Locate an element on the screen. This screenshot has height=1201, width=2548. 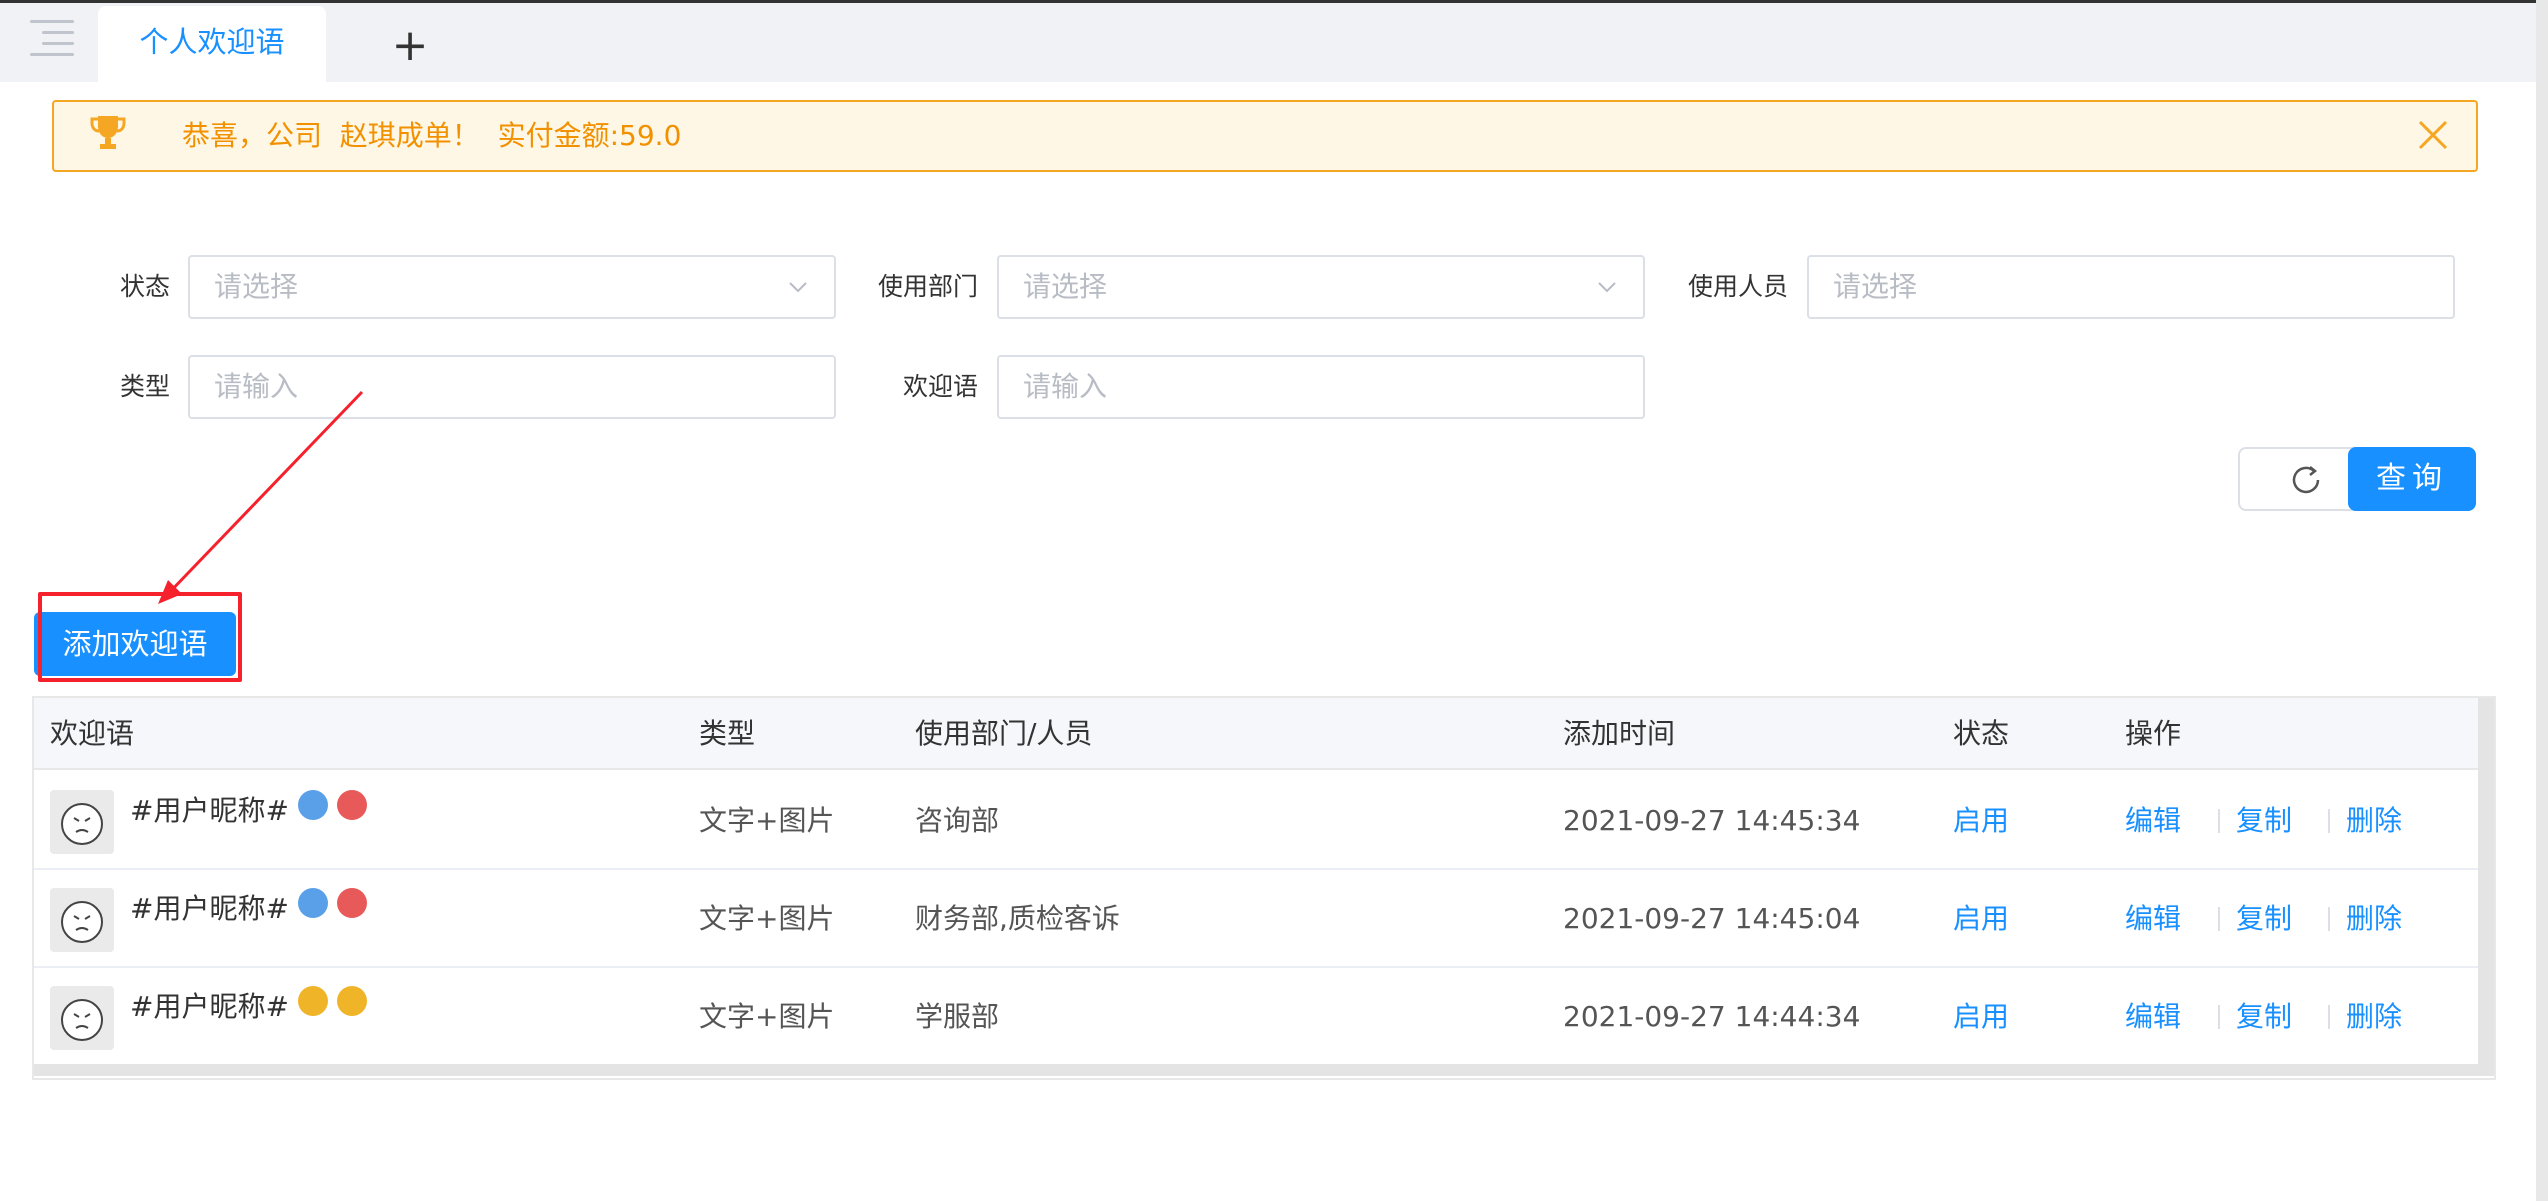
table-header is located at coordinates (1256, 734).